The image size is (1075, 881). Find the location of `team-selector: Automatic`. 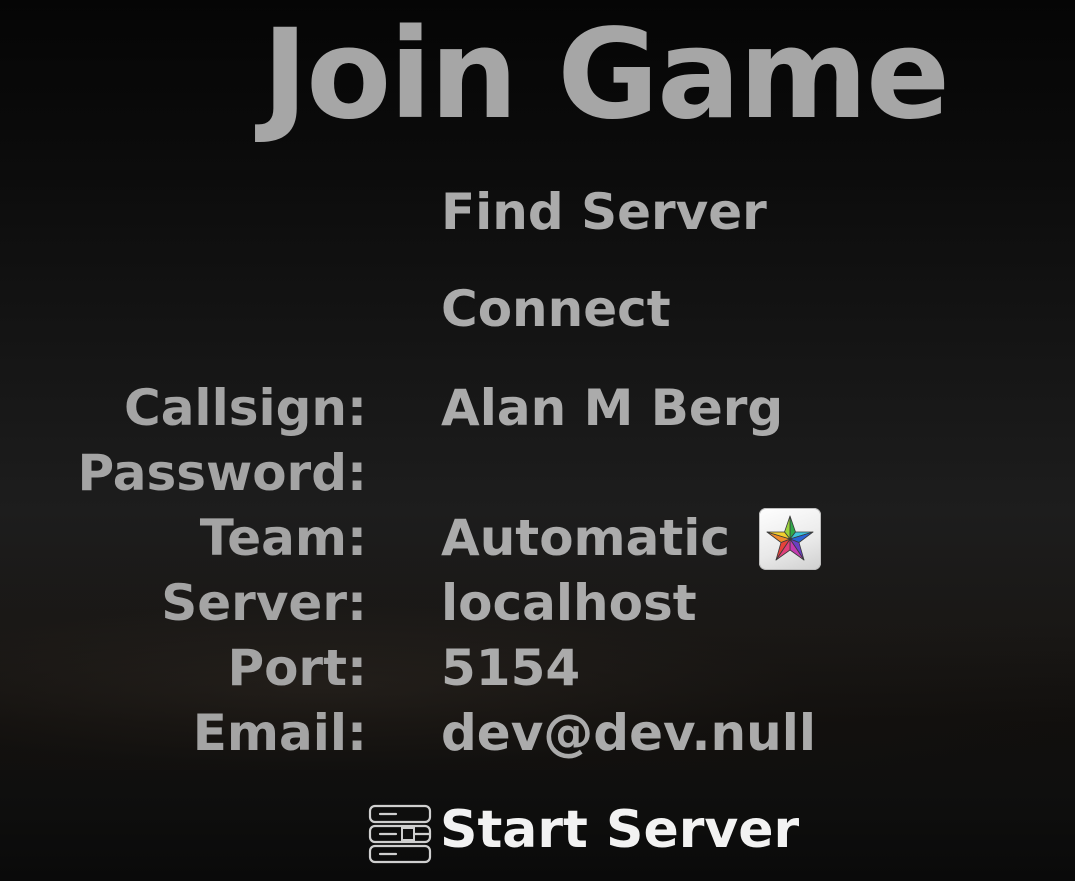

team-selector: Automatic is located at coordinates (585, 538).